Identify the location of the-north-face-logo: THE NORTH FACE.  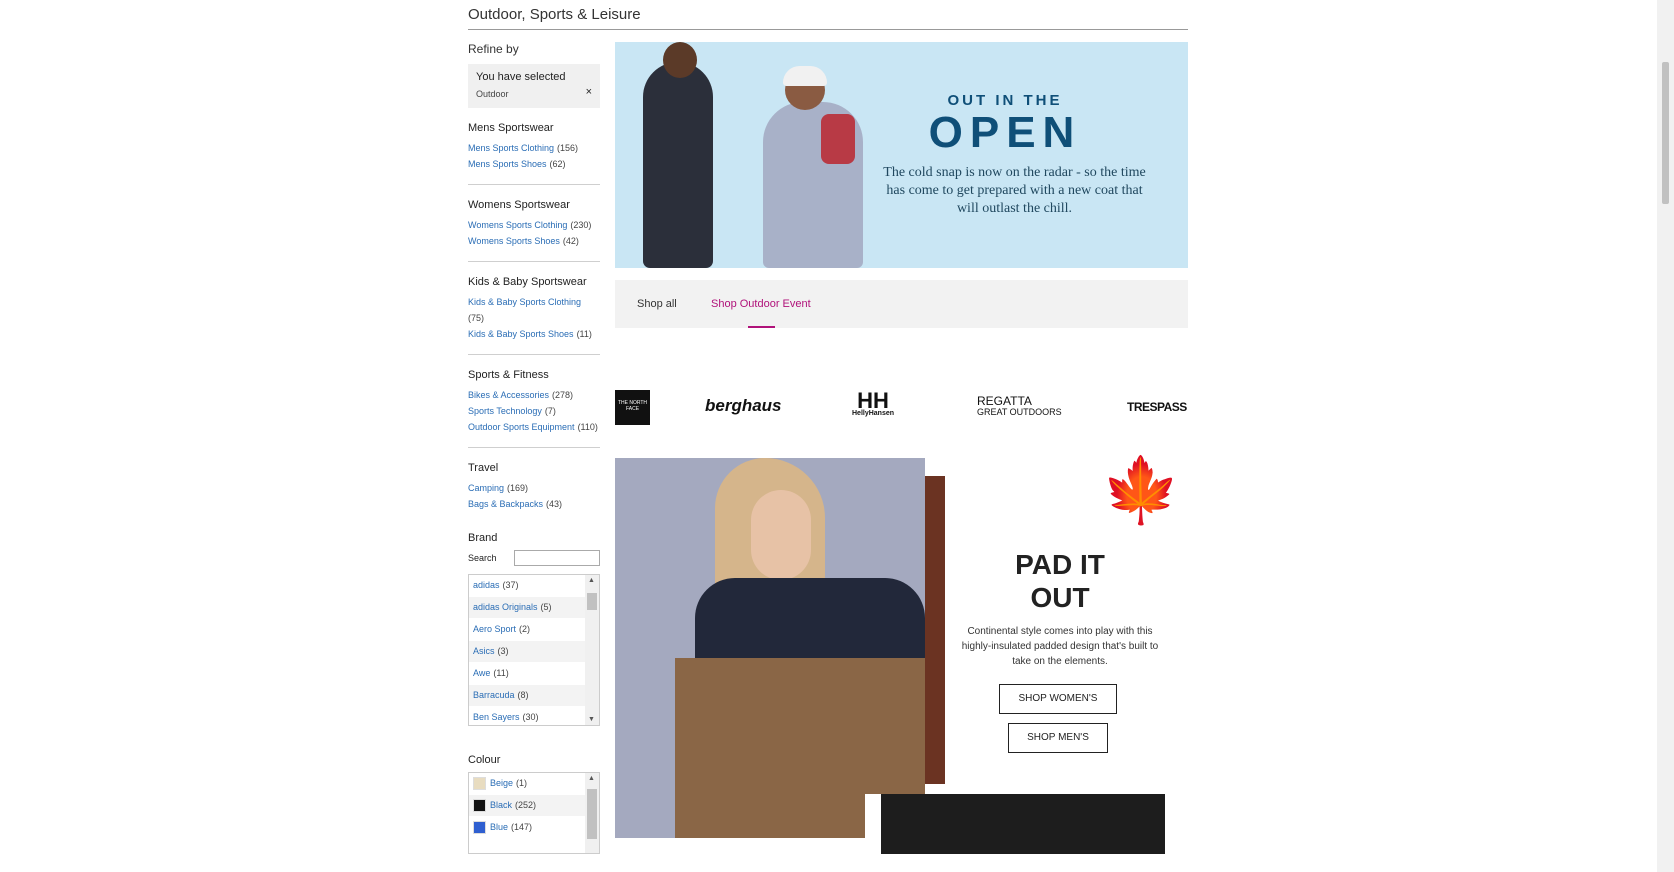
(632, 407).